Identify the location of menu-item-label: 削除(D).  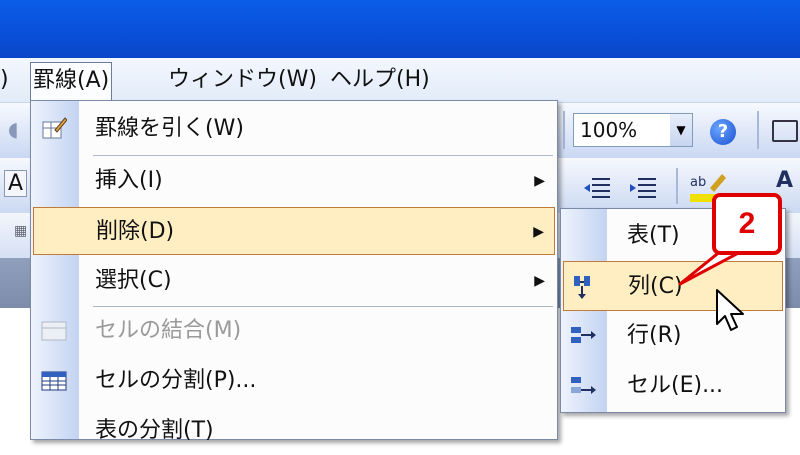
(135, 231).